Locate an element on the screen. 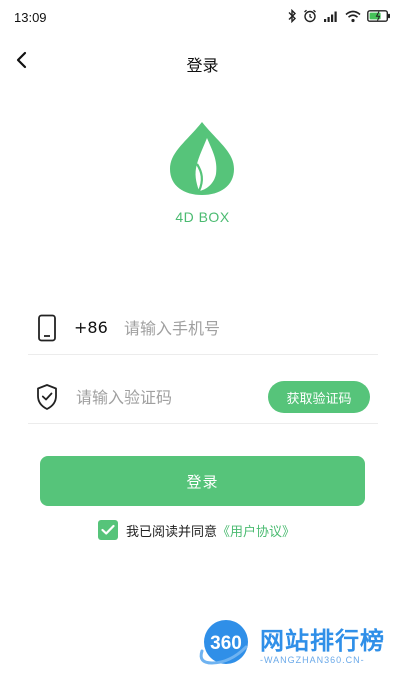  nav-bar: 登录 is located at coordinates (202, 62).